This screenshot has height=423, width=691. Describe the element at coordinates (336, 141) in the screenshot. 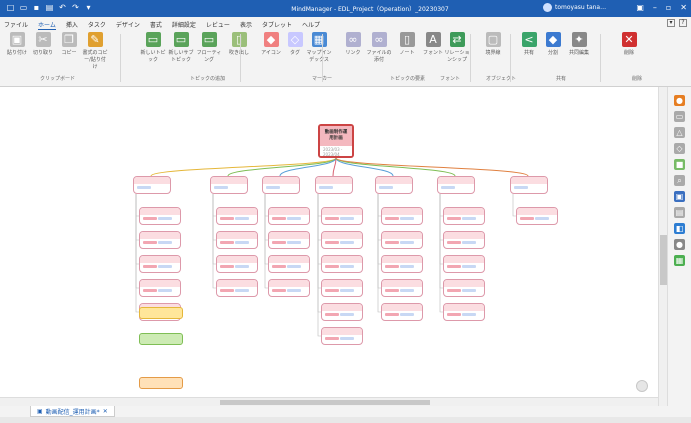

I see `central-topic: 動画制作運用計画 2023/03 - 2023/04` at that location.